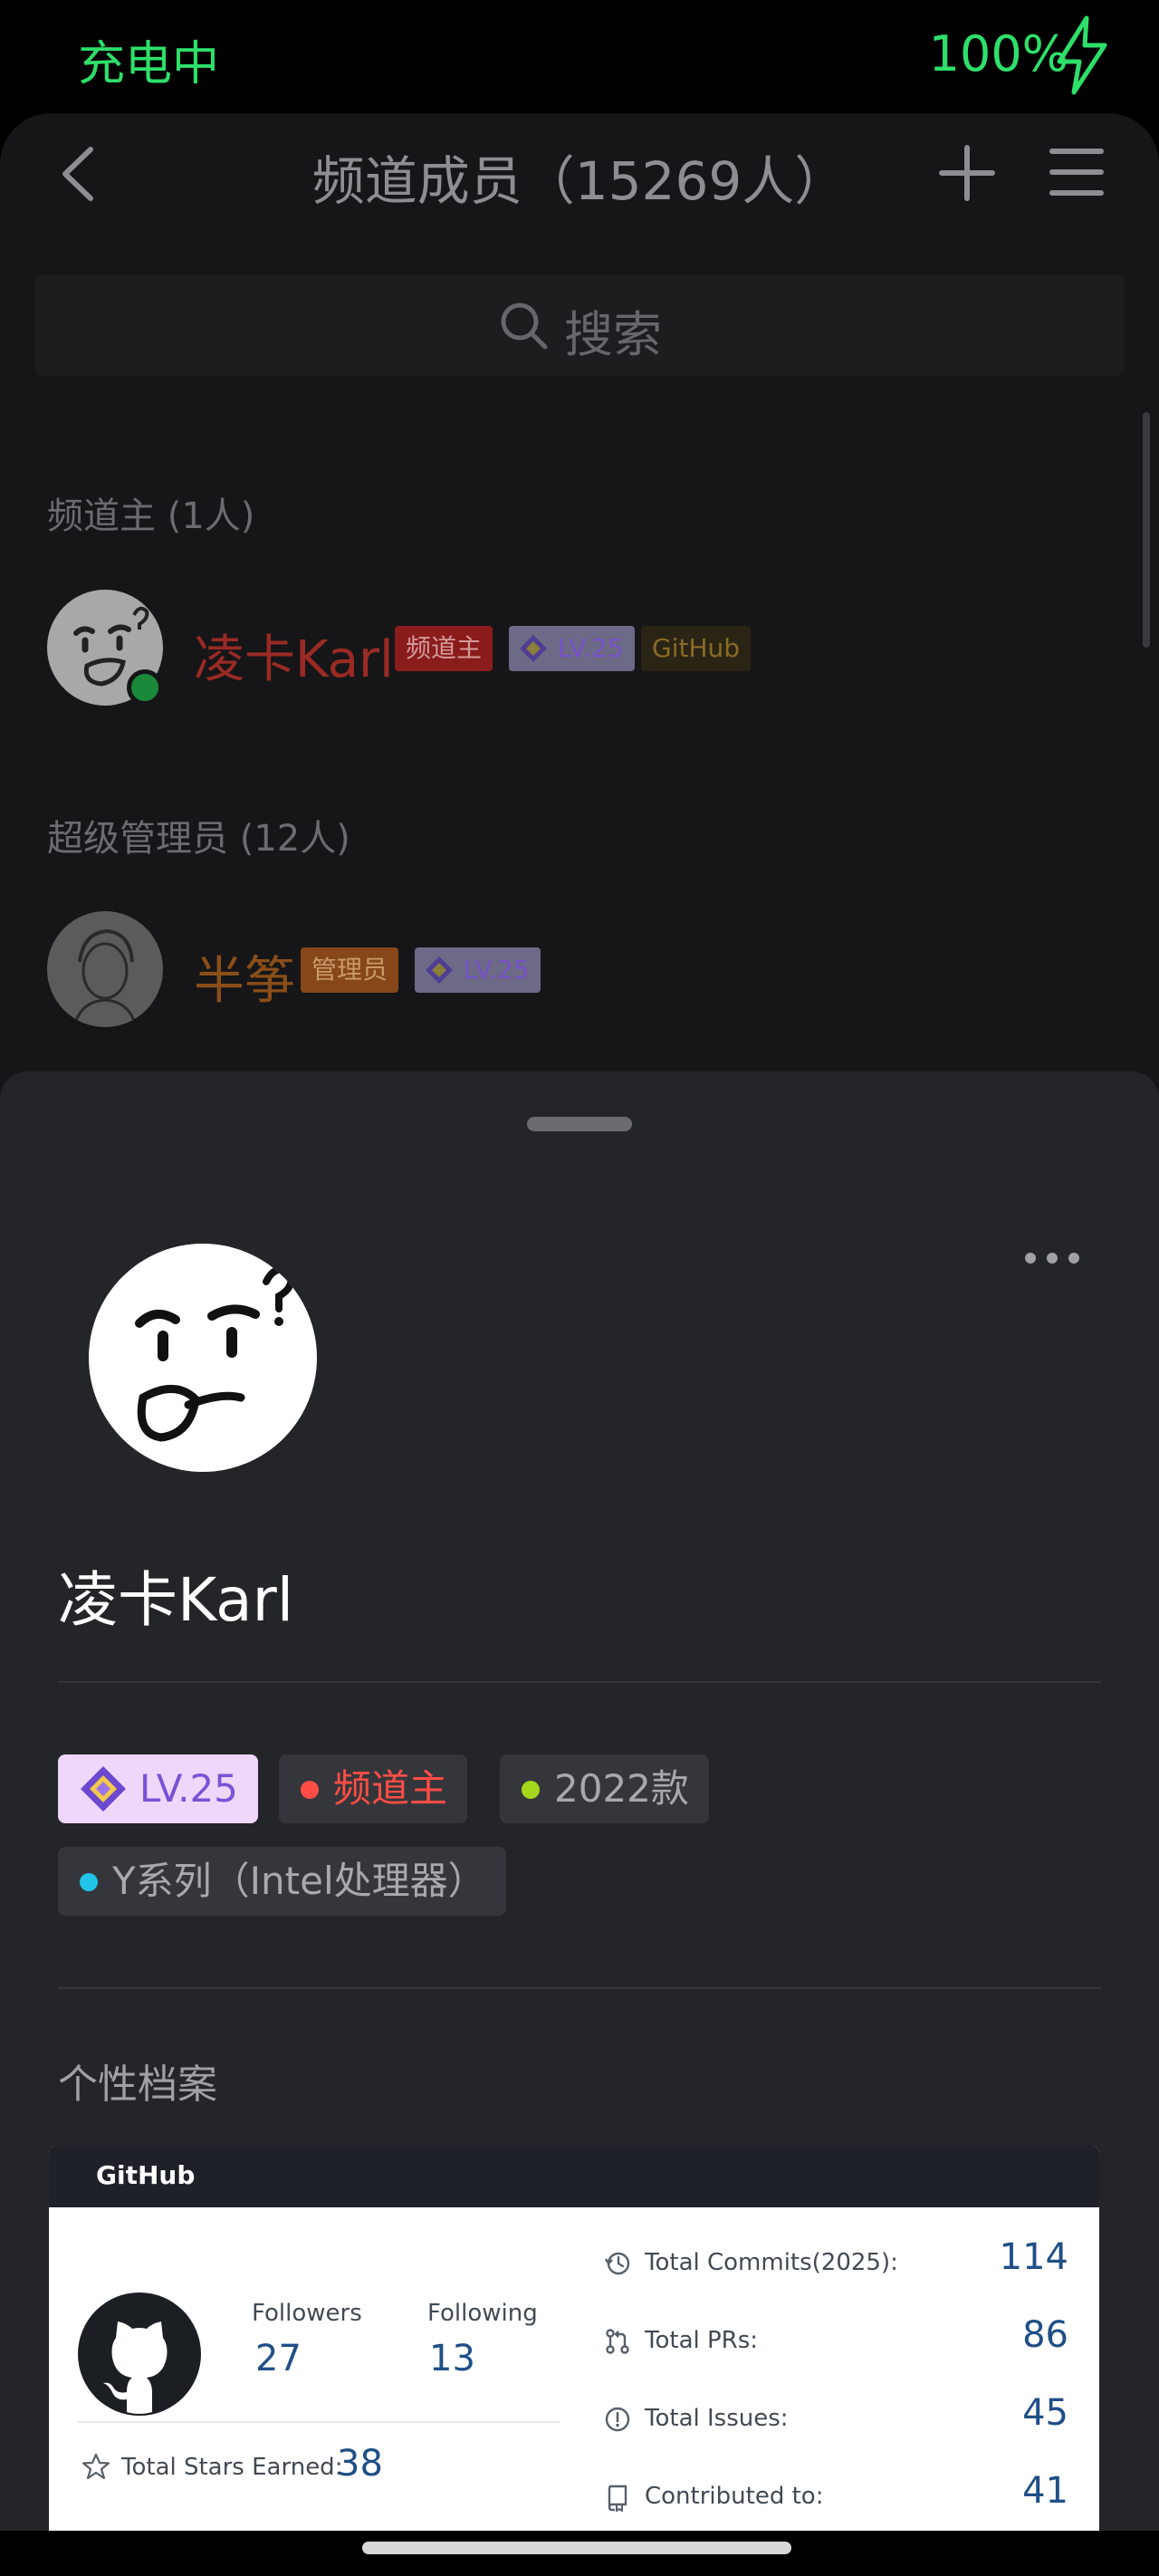 The image size is (1159, 2576). I want to click on model-year-chip-label: 2022款, so click(621, 1788).